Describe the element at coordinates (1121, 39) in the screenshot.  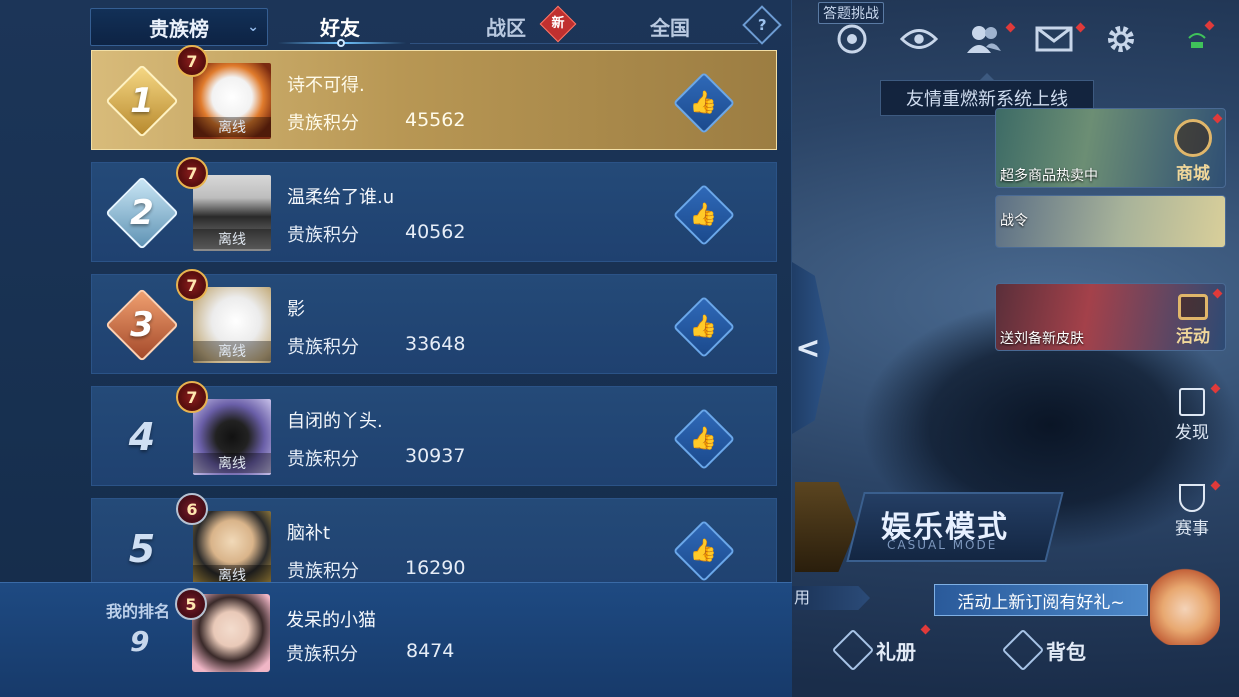
I see `gear-icon` at that location.